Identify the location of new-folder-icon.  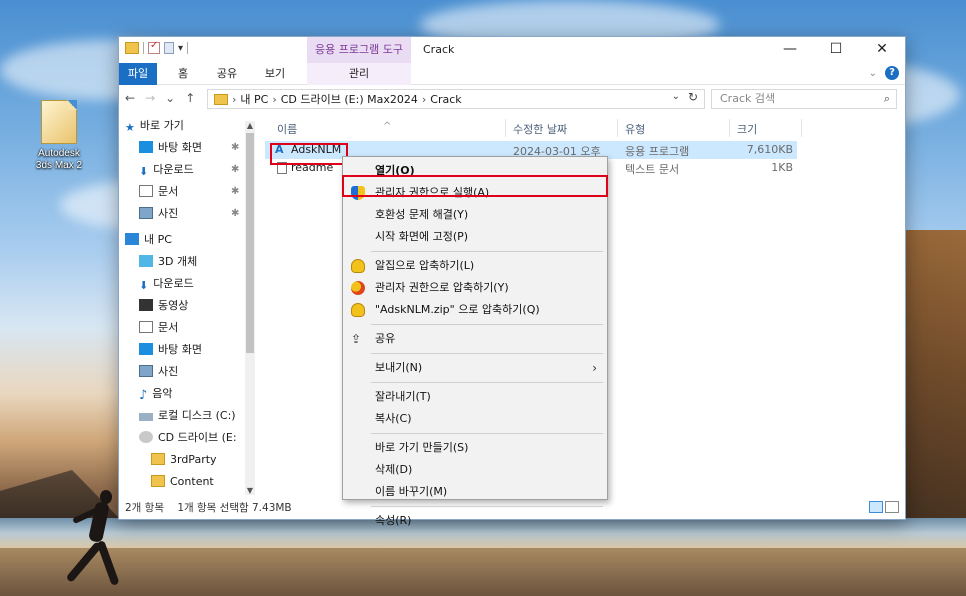
(169, 48).